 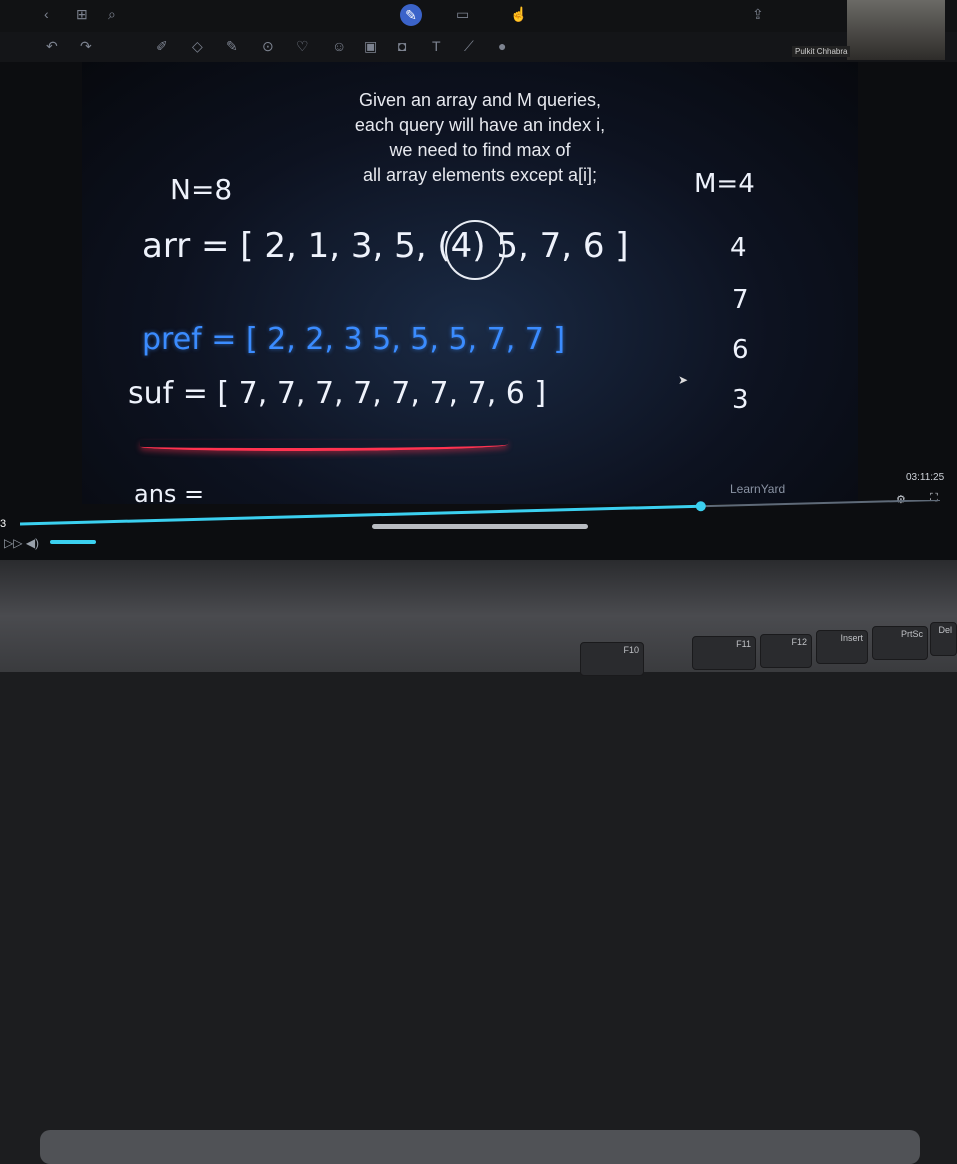 What do you see at coordinates (740, 300) in the screenshot?
I see `query-value: 7` at bounding box center [740, 300].